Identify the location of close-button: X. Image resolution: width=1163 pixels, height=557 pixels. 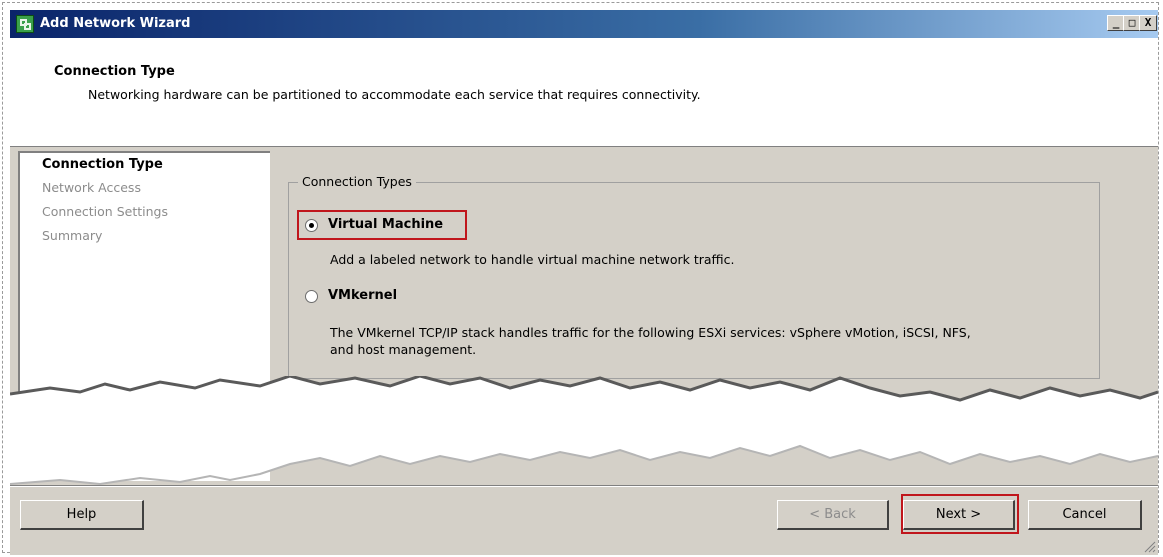
(1148, 23).